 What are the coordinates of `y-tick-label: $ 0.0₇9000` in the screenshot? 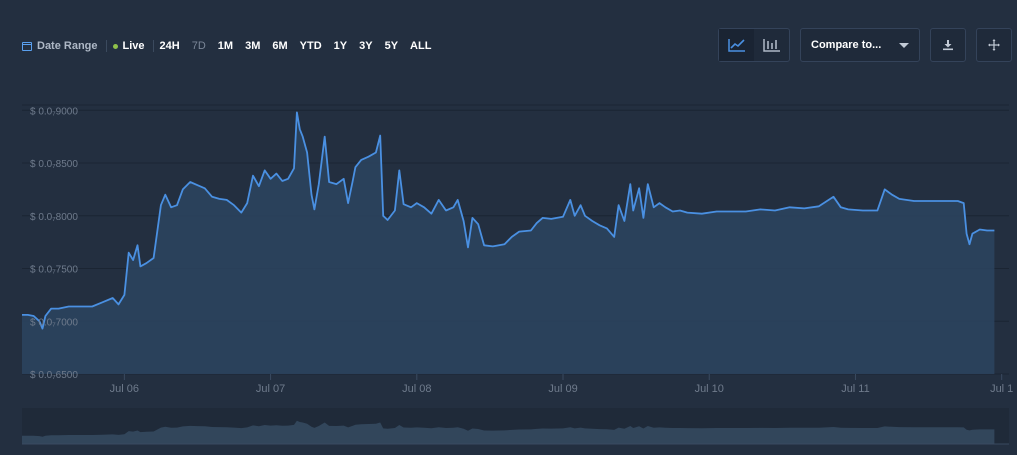 It's located at (54, 111).